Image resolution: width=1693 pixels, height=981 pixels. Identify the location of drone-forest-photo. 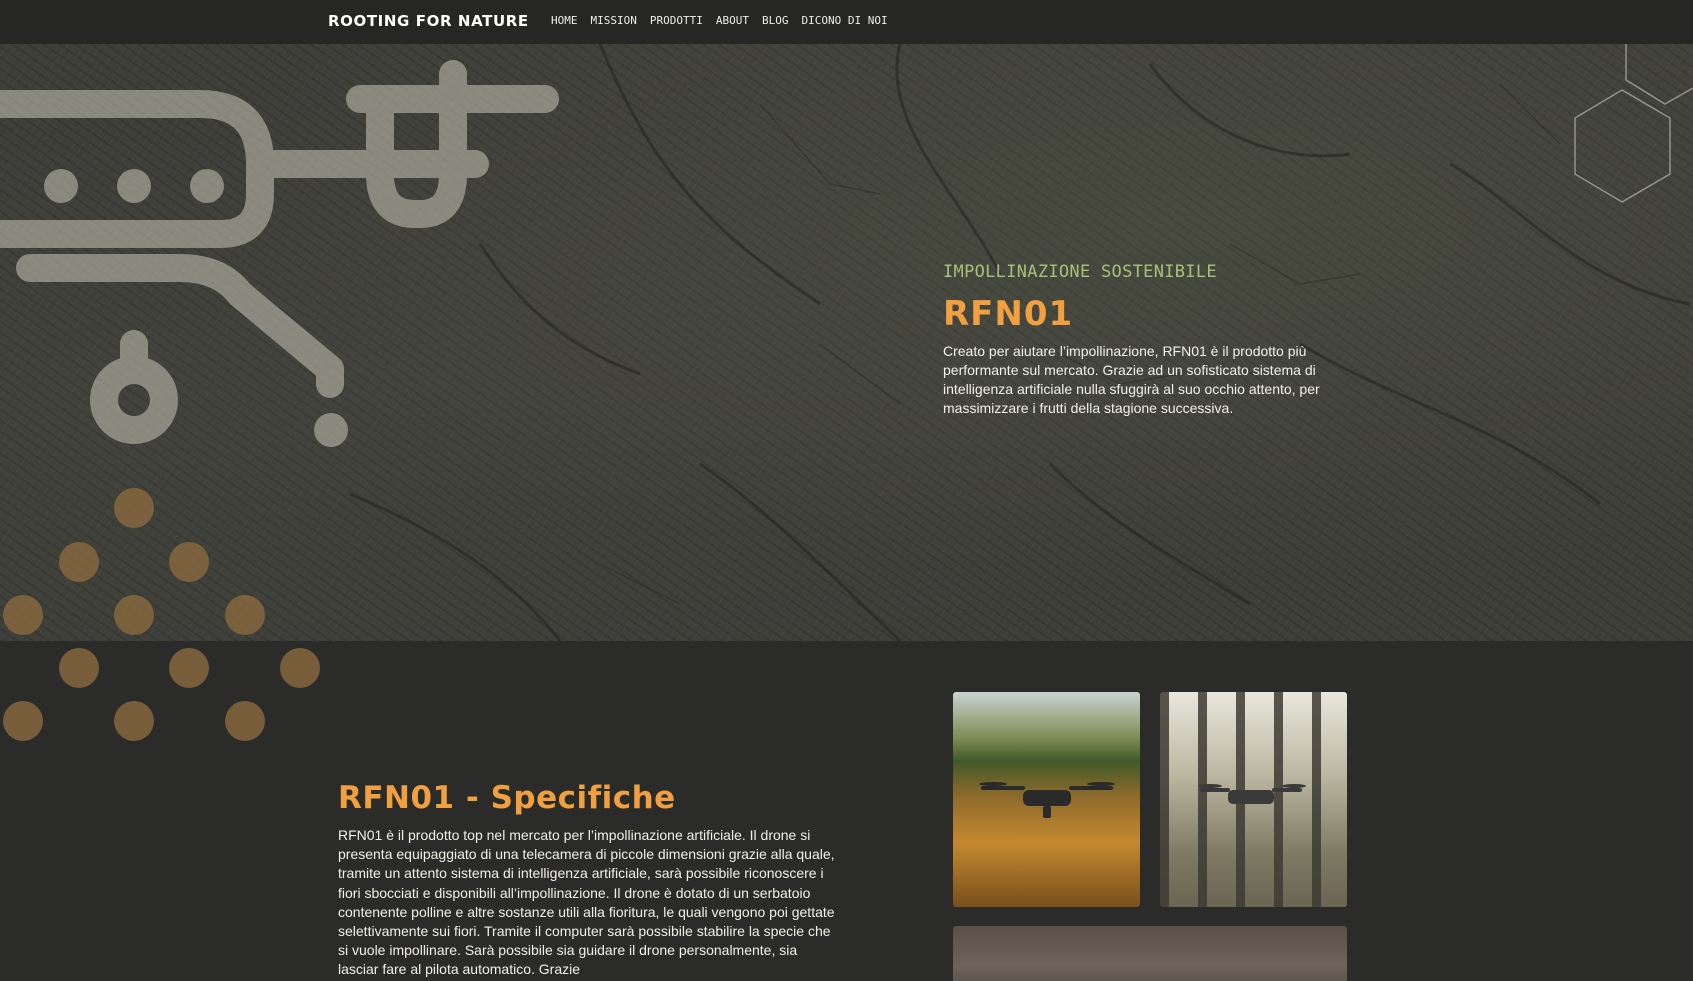
(1253, 799).